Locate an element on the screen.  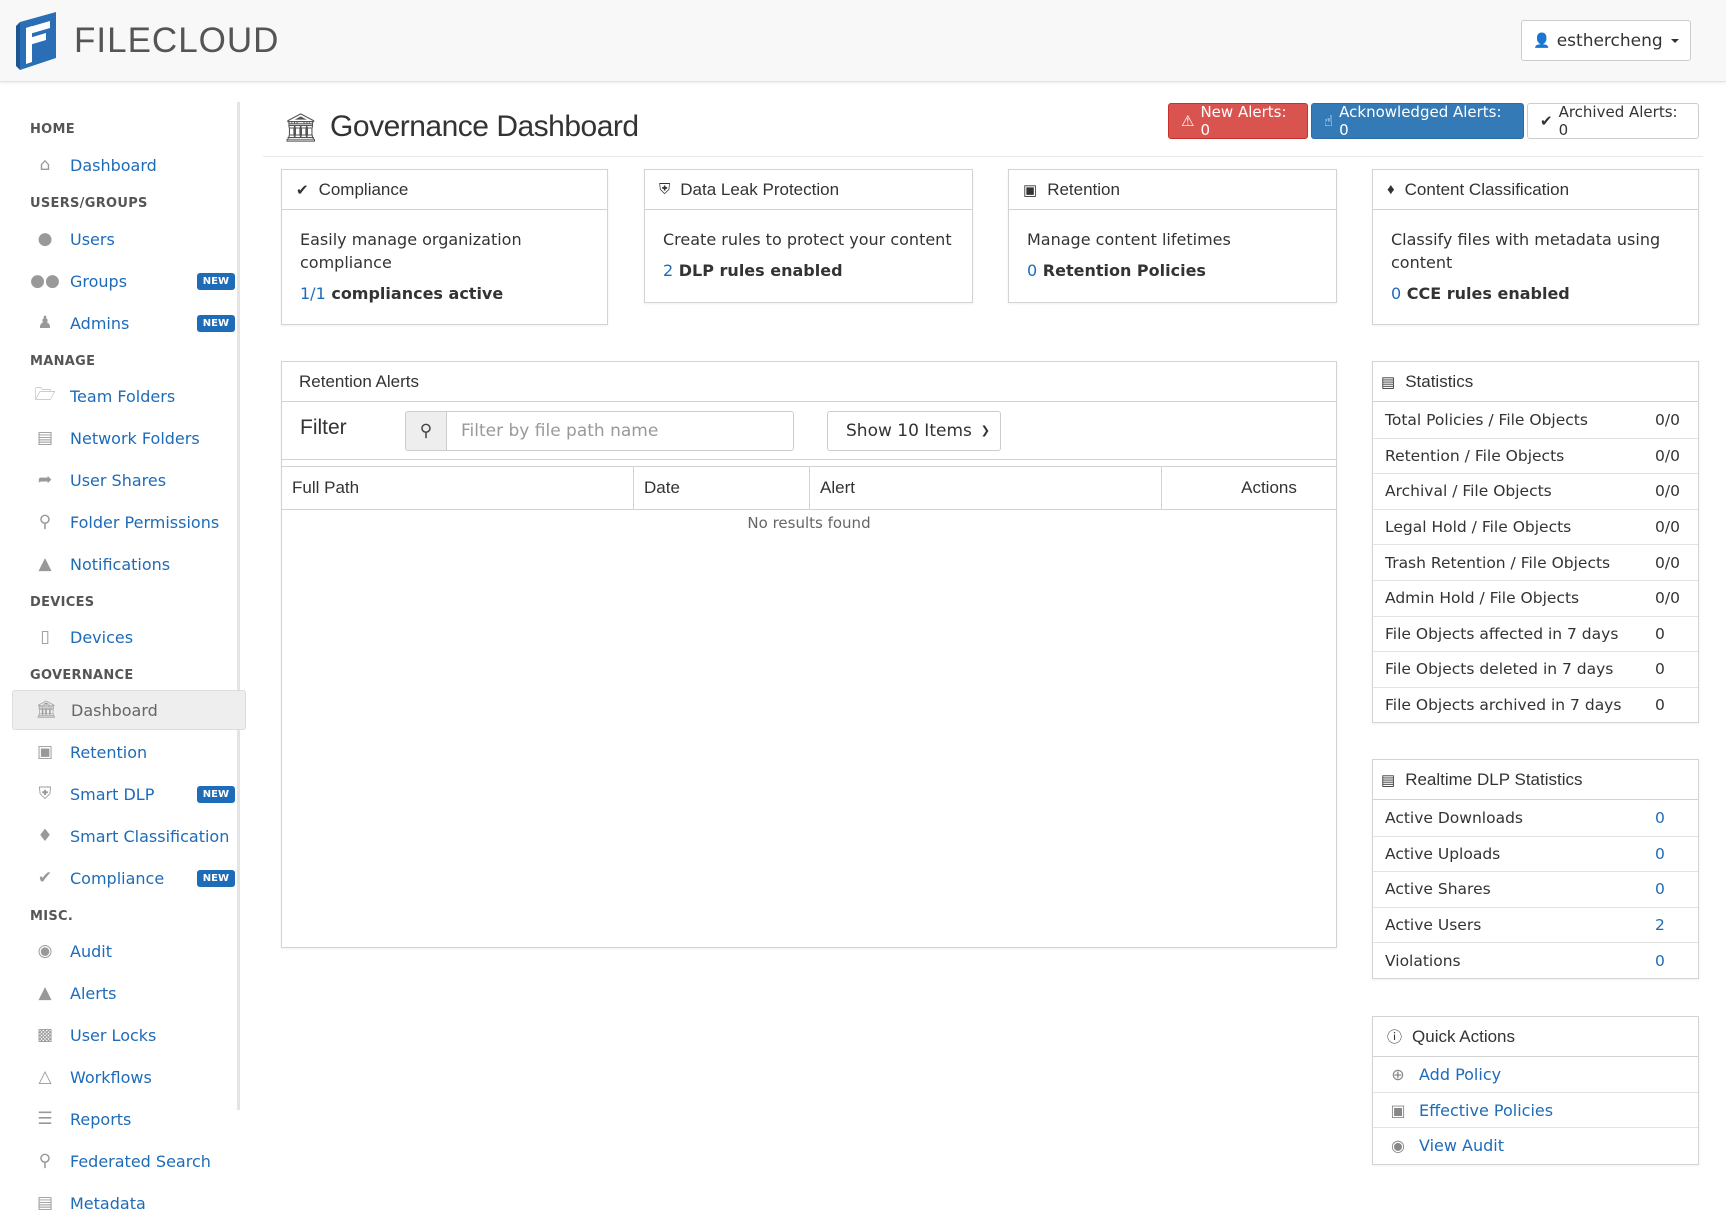
retention-count-link: 0 is located at coordinates (1032, 270).